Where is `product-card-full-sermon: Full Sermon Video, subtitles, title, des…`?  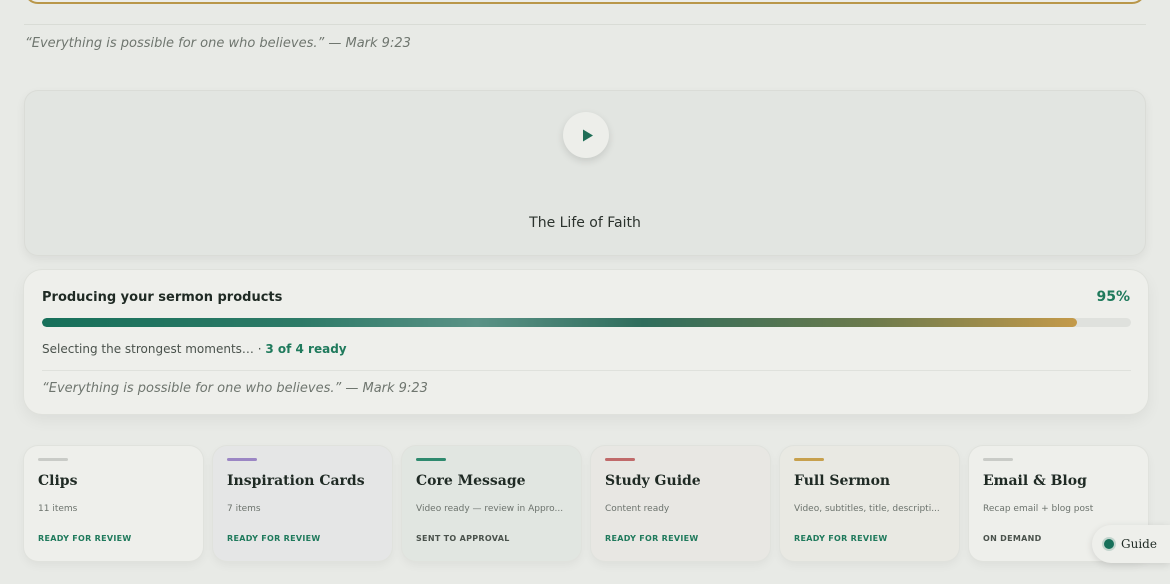
product-card-full-sermon: Full Sermon Video, subtitles, title, des… is located at coordinates (869, 503).